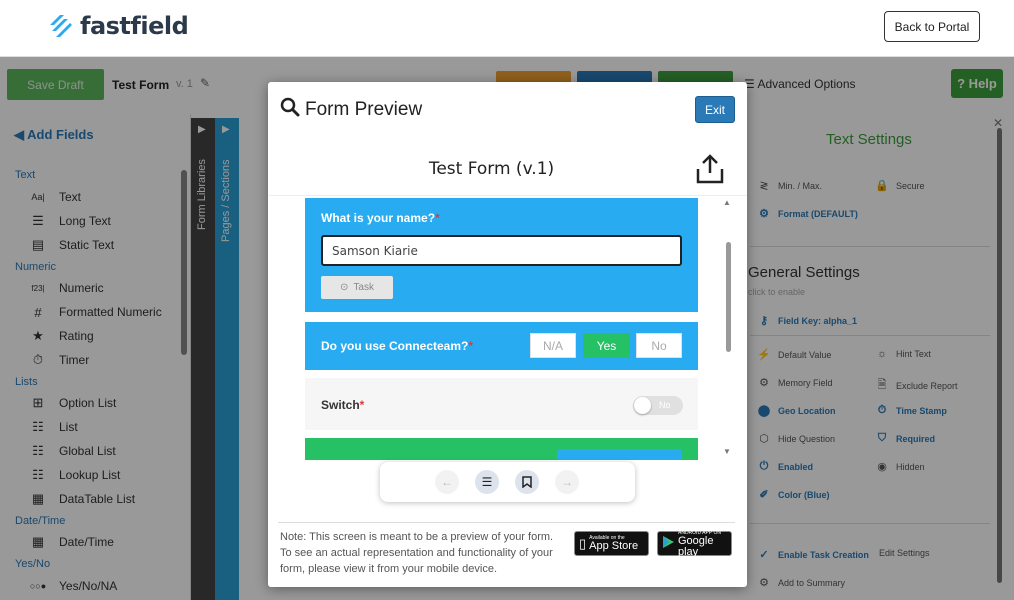 Image resolution: width=1014 pixels, height=600 pixels. Describe the element at coordinates (363, 287) in the screenshot. I see `task-label: Task` at that location.